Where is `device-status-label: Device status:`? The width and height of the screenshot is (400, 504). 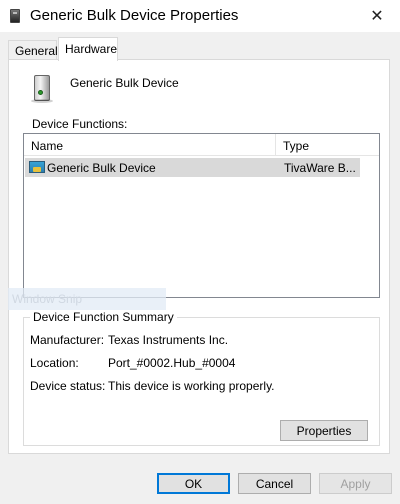 device-status-label: Device status: is located at coordinates (68, 386).